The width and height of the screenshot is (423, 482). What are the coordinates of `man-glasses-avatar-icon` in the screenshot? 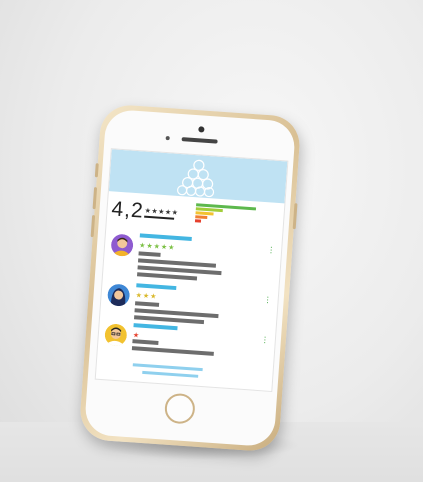 It's located at (115, 335).